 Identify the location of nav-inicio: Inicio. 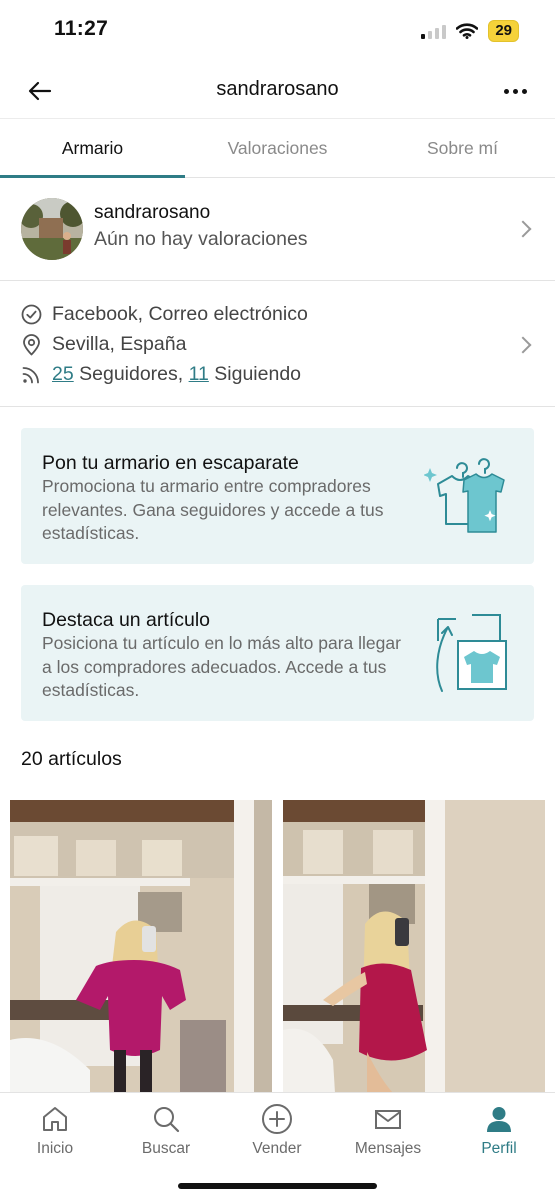
(55, 1130).